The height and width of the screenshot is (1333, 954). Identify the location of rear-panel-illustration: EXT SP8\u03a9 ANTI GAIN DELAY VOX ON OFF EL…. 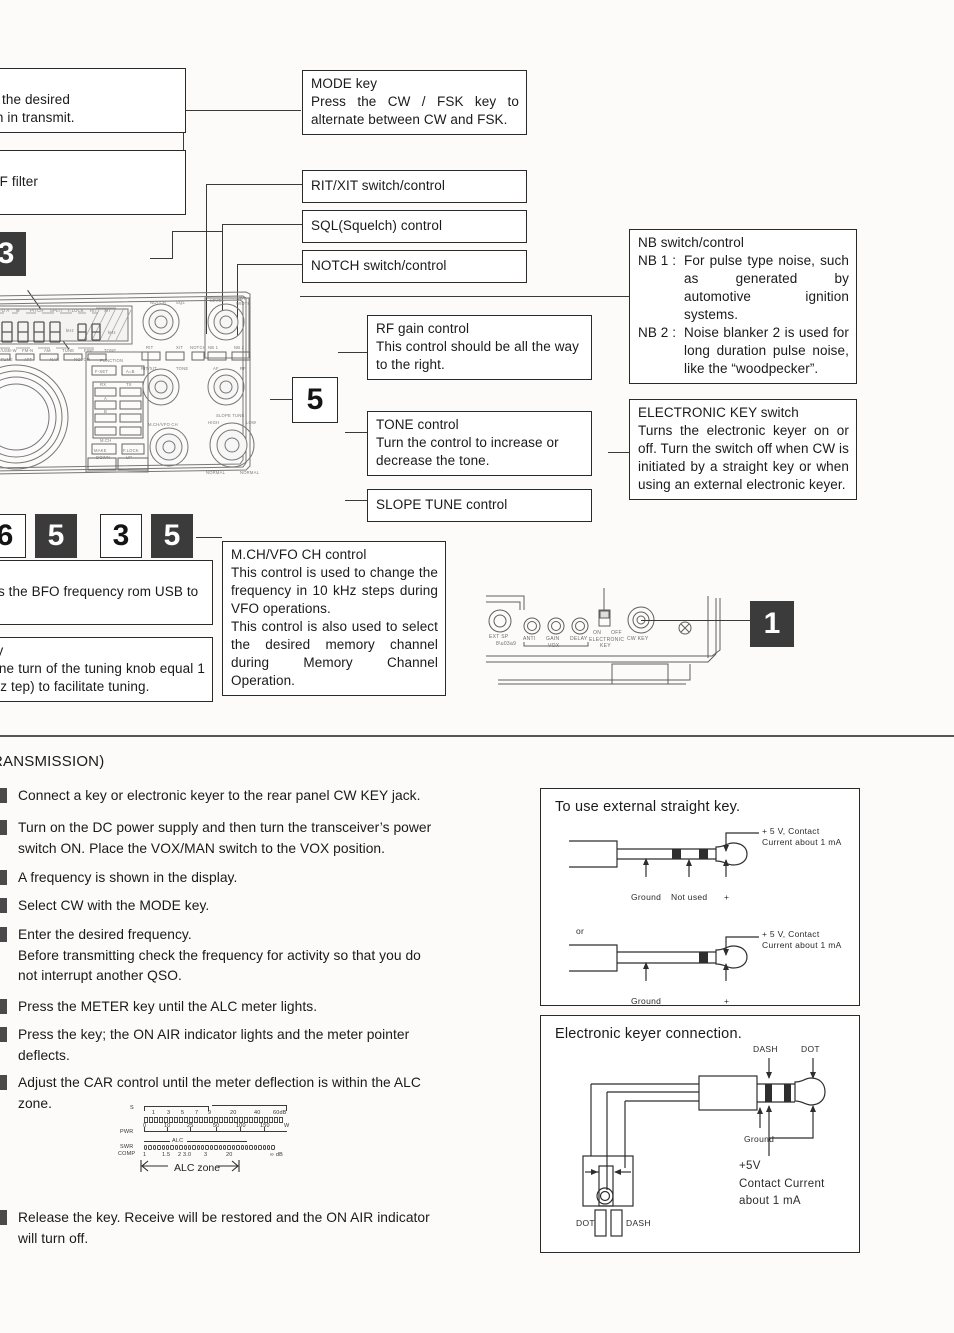
(603, 636).